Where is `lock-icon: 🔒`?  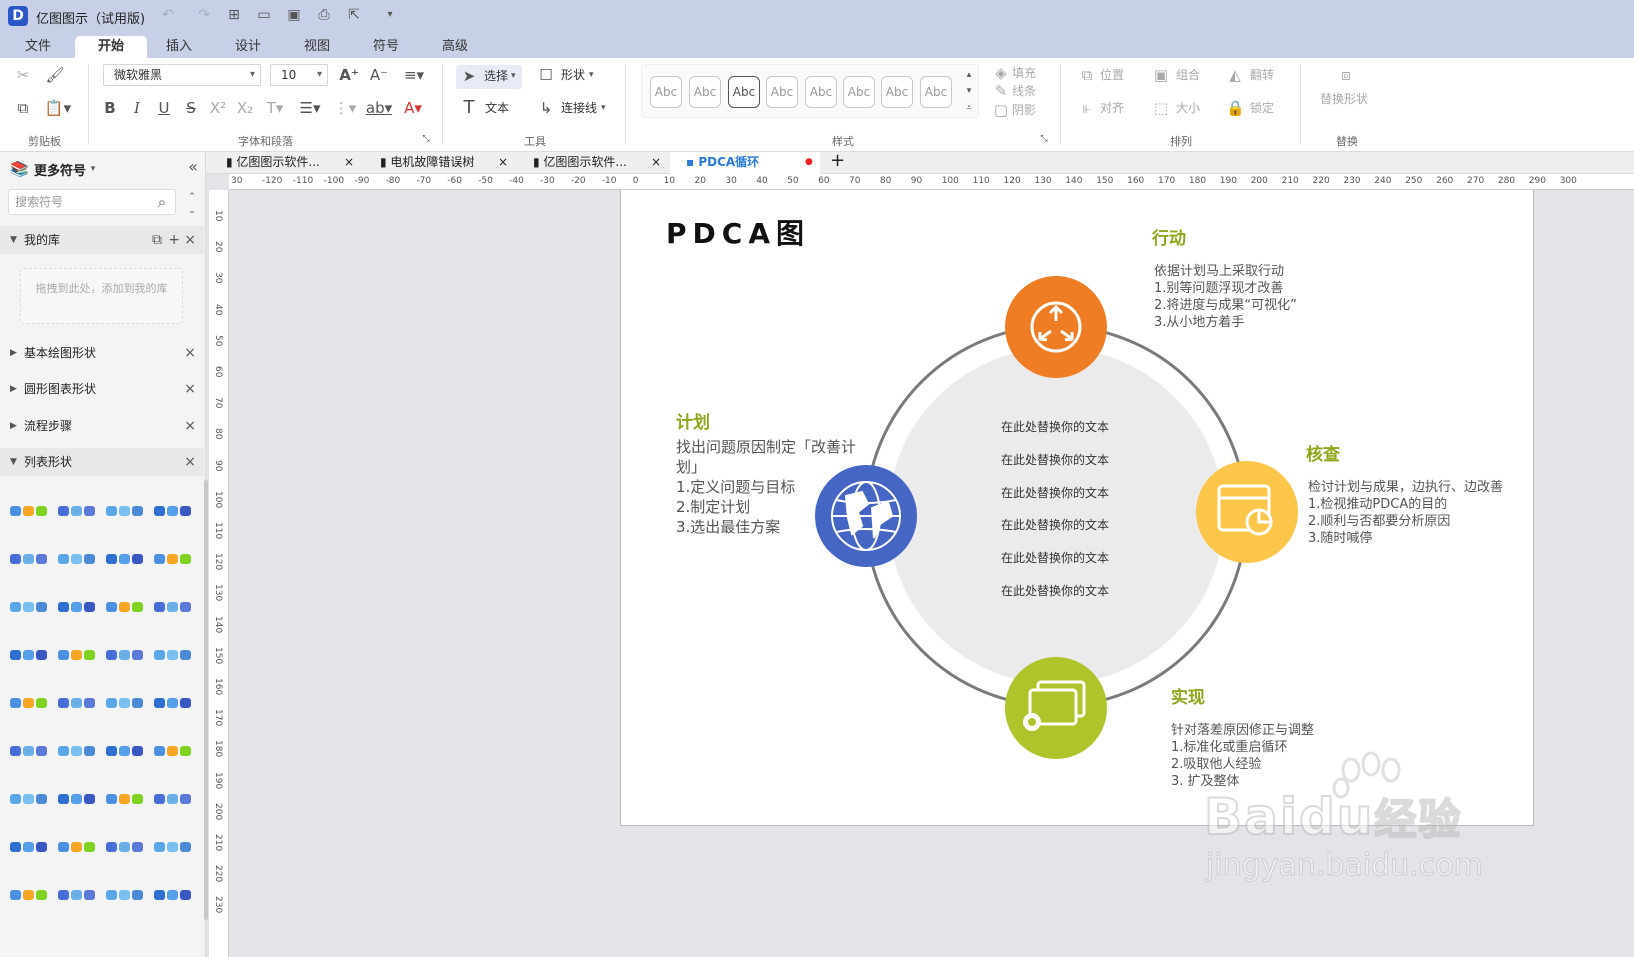
lock-icon: 🔒 is located at coordinates (1235, 108).